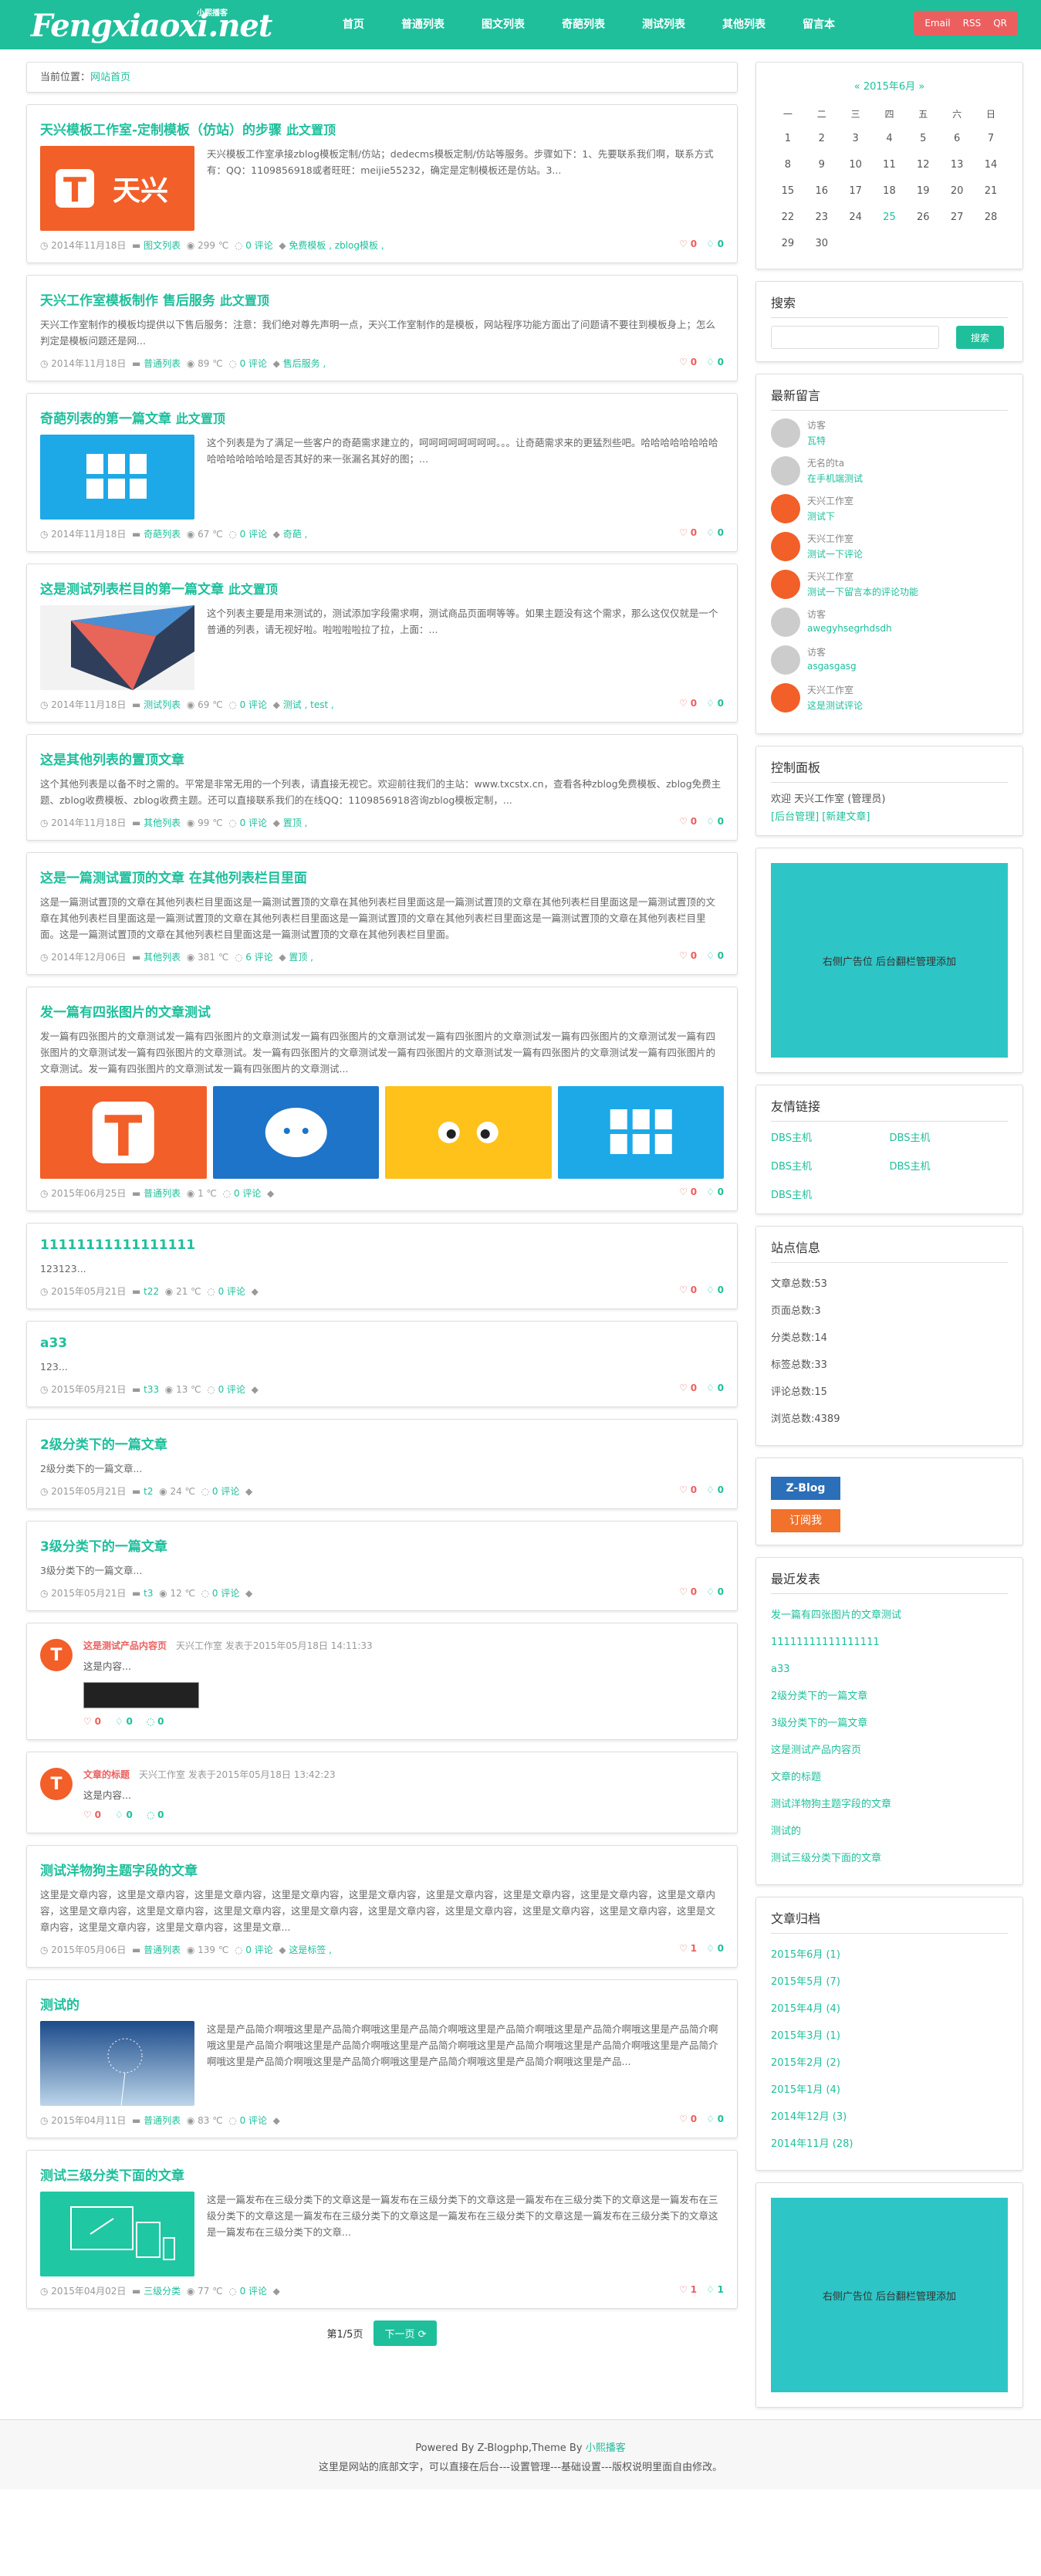  Describe the element at coordinates (889, 547) in the screenshot. I see `comment-item: 天兴工作室 测试一下评论` at that location.